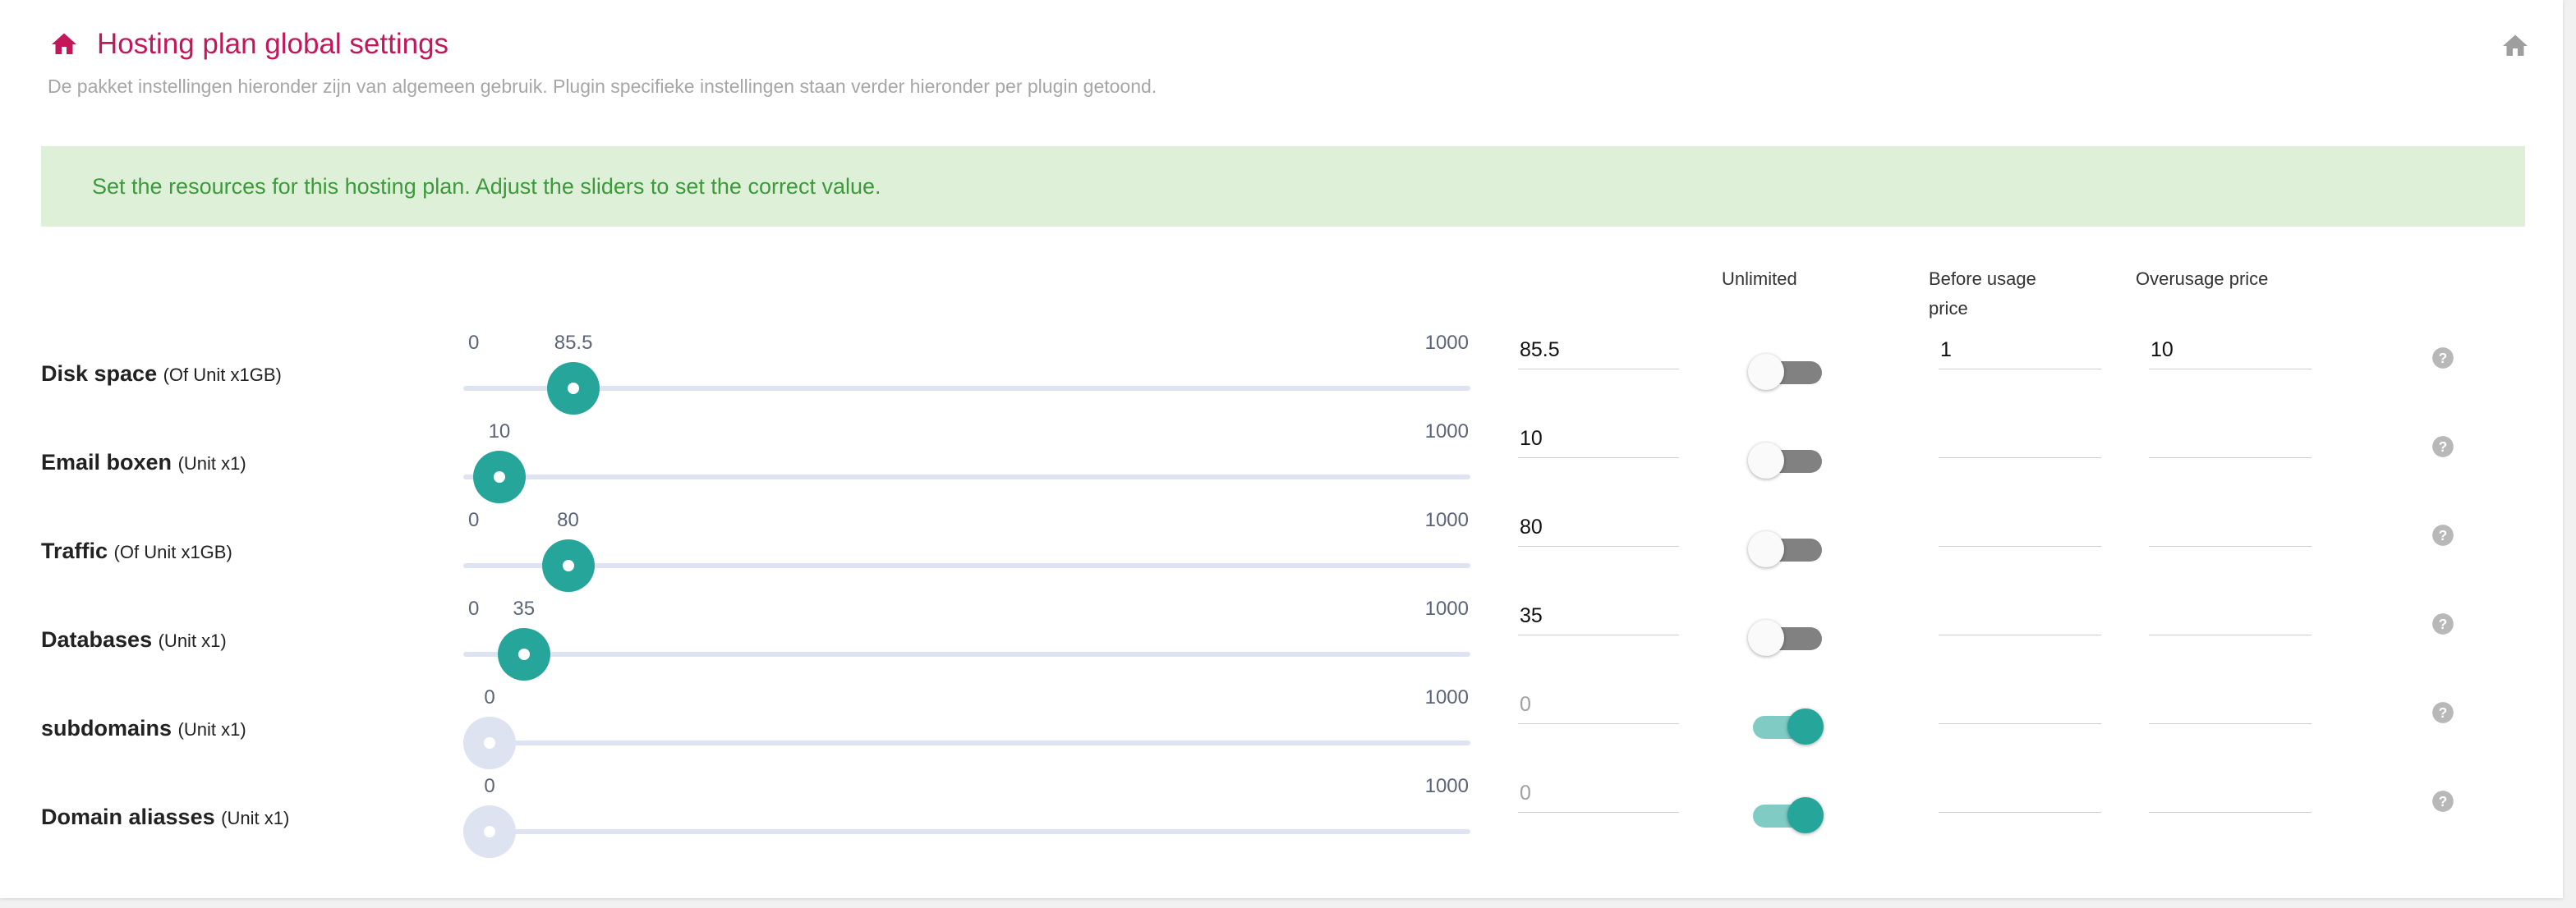 The height and width of the screenshot is (908, 2576). I want to click on resource-label: Disk space (Of Unit x1GB), so click(161, 374).